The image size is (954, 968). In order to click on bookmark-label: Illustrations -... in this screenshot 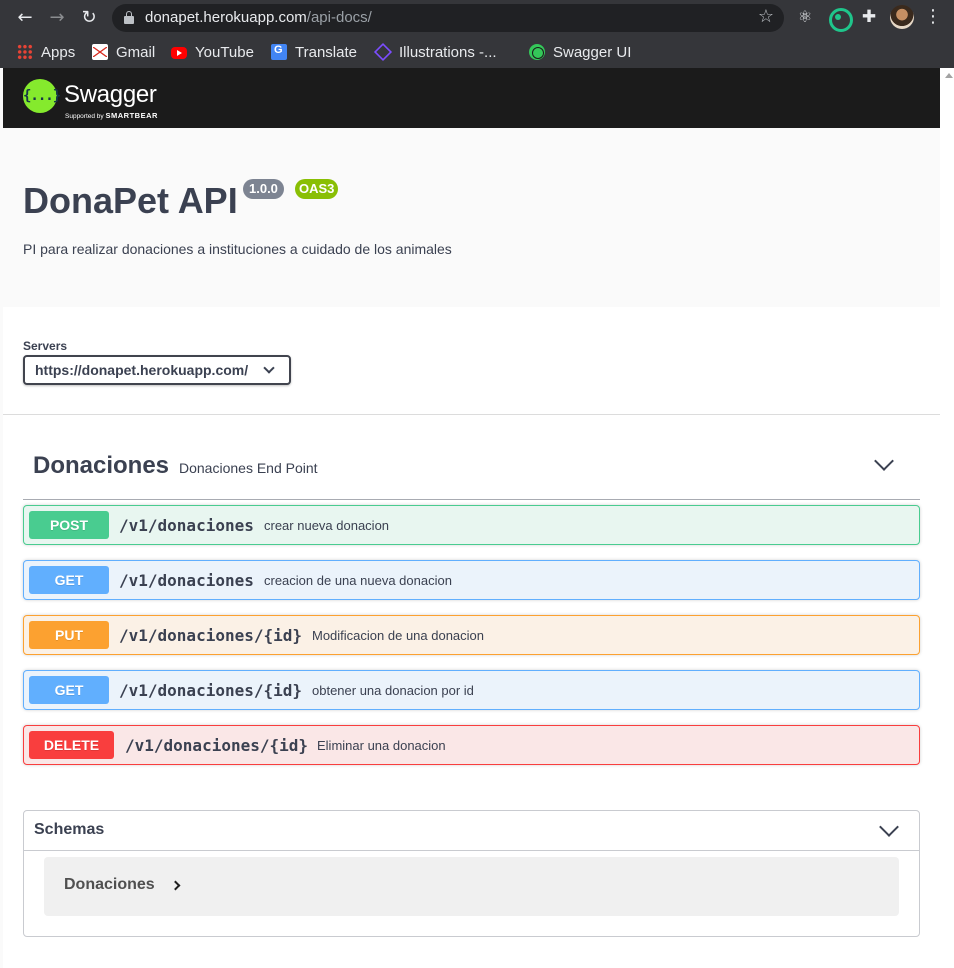, I will do `click(448, 52)`.